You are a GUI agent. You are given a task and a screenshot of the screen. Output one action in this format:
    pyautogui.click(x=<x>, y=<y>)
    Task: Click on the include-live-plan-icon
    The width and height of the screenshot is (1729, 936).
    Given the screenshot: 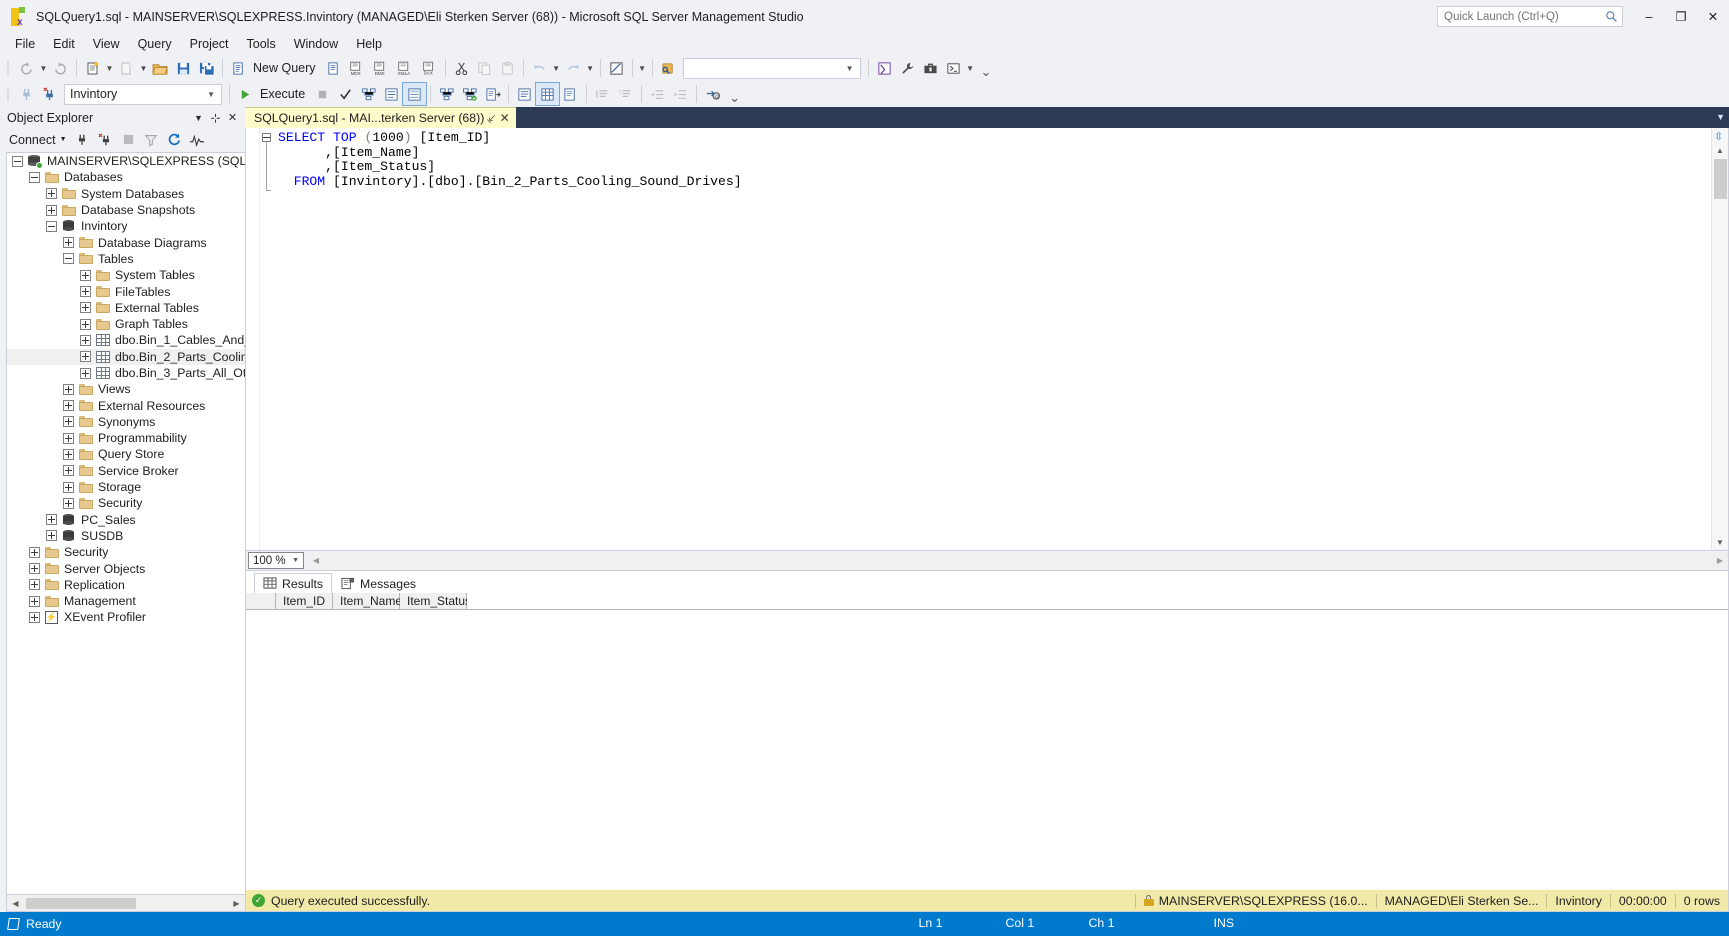 What is the action you would take?
    pyautogui.click(x=469, y=94)
    